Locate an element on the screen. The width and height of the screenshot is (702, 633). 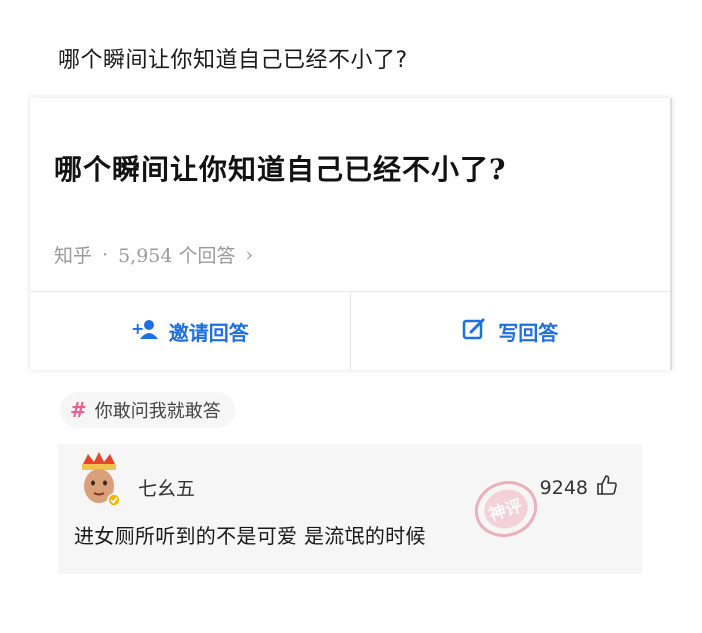
add-user-icon: + is located at coordinates (145, 331).